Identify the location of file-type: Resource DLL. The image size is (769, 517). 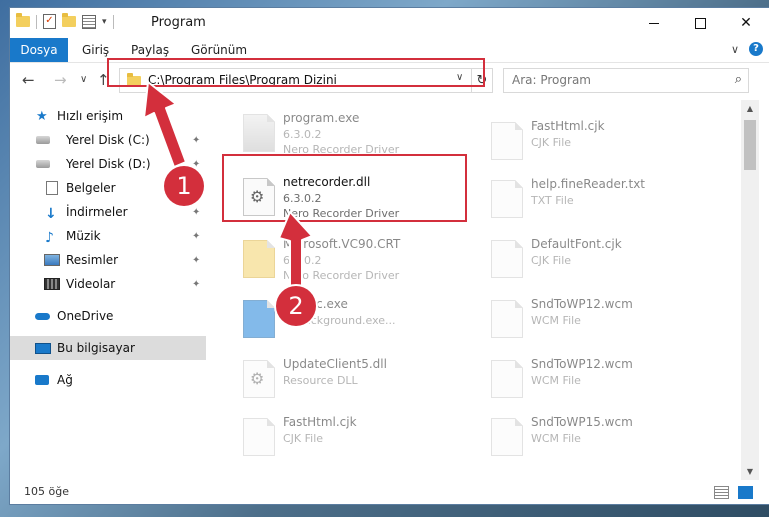
(320, 380).